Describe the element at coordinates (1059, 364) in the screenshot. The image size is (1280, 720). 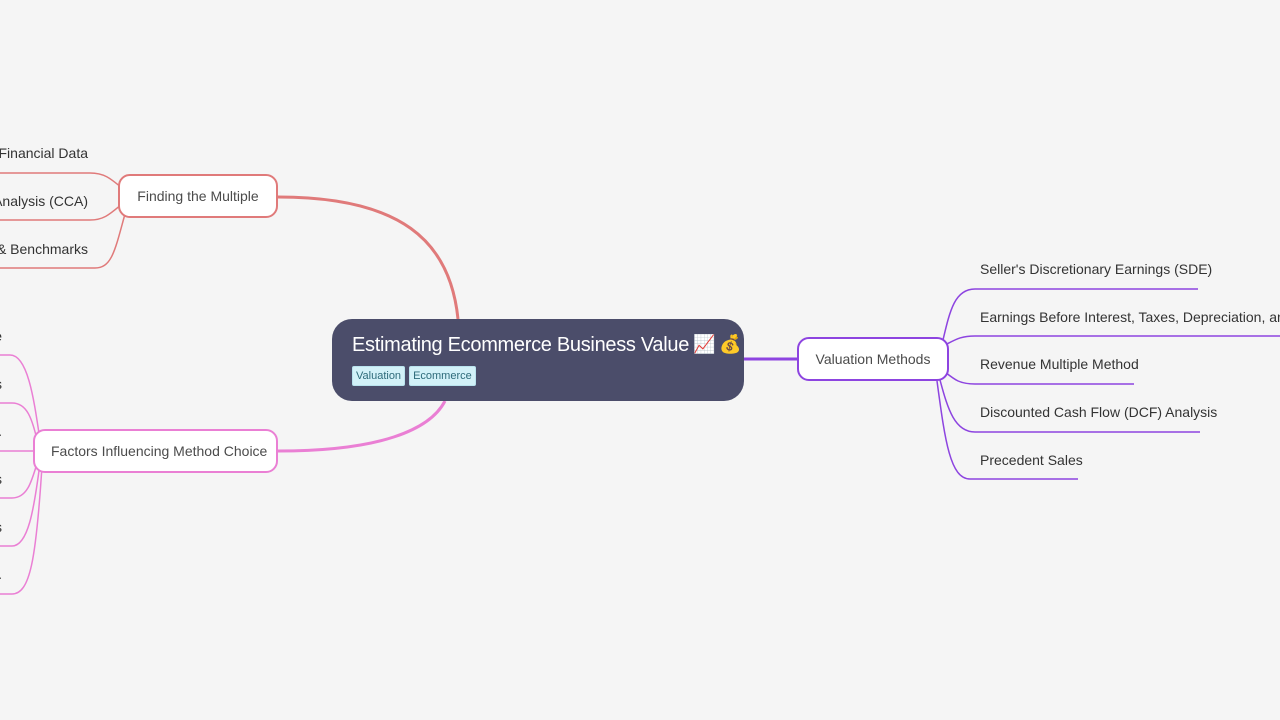
I see `leaf-revenue-multiple: Revenue Multiple Method` at that location.